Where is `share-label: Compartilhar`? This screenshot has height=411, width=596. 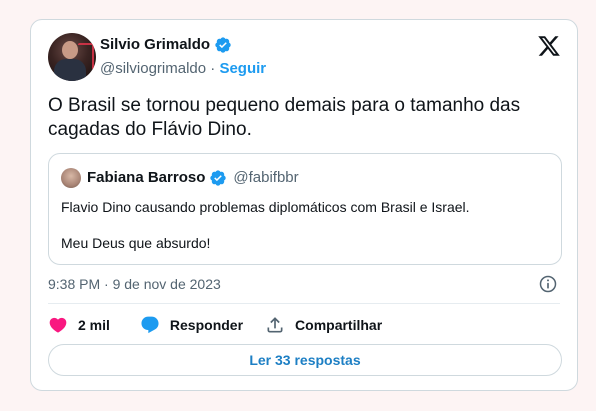 share-label: Compartilhar is located at coordinates (339, 325).